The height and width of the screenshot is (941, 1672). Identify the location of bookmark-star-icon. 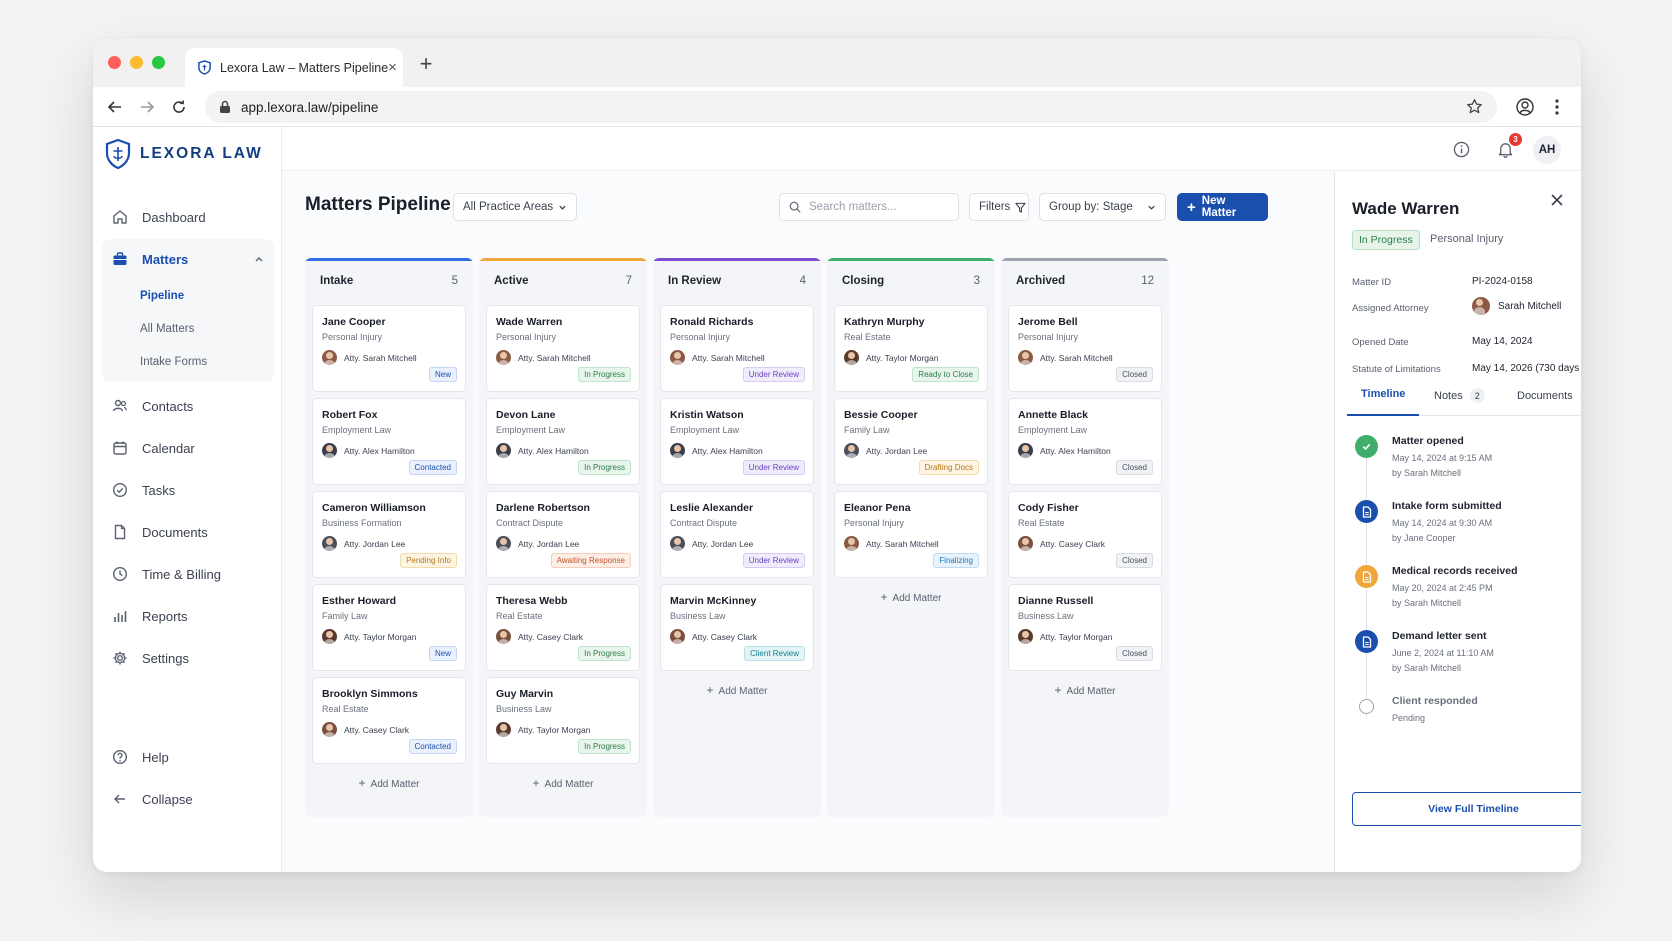
(1474, 108).